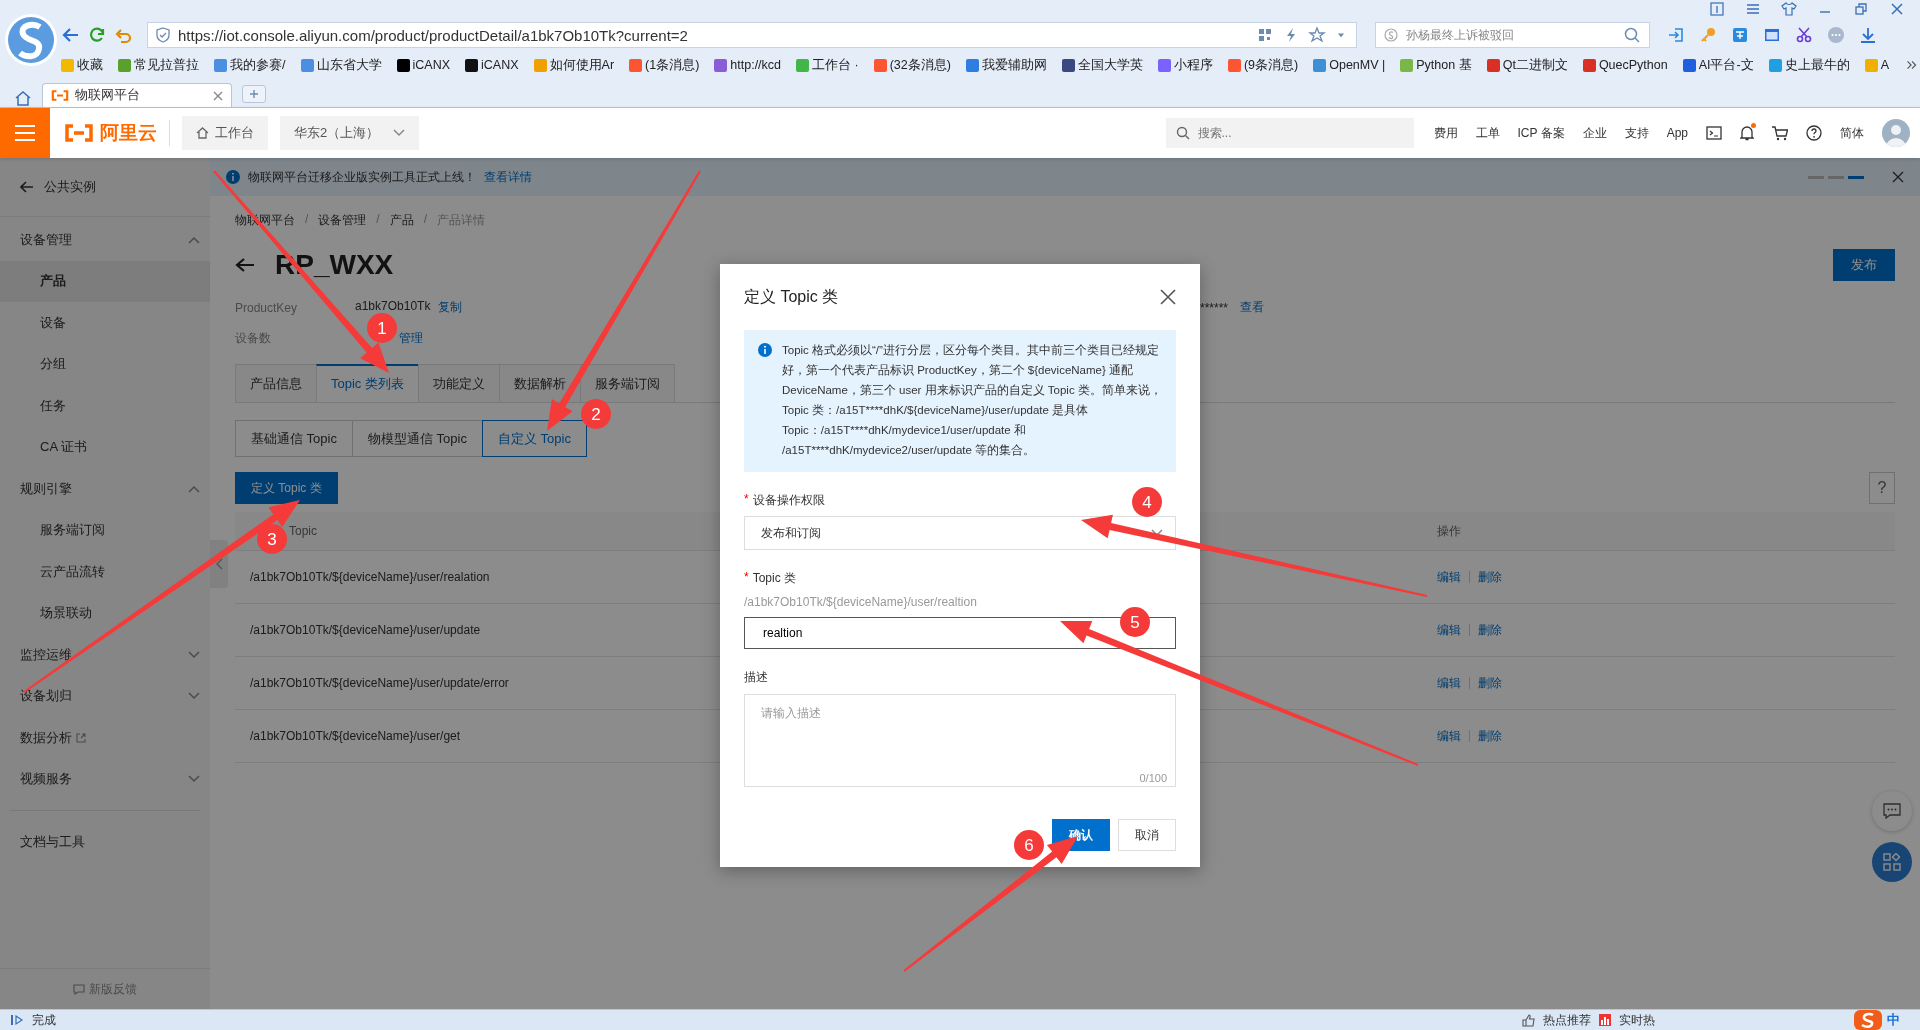 The image size is (1920, 1030). I want to click on help-icon, so click(1814, 133).